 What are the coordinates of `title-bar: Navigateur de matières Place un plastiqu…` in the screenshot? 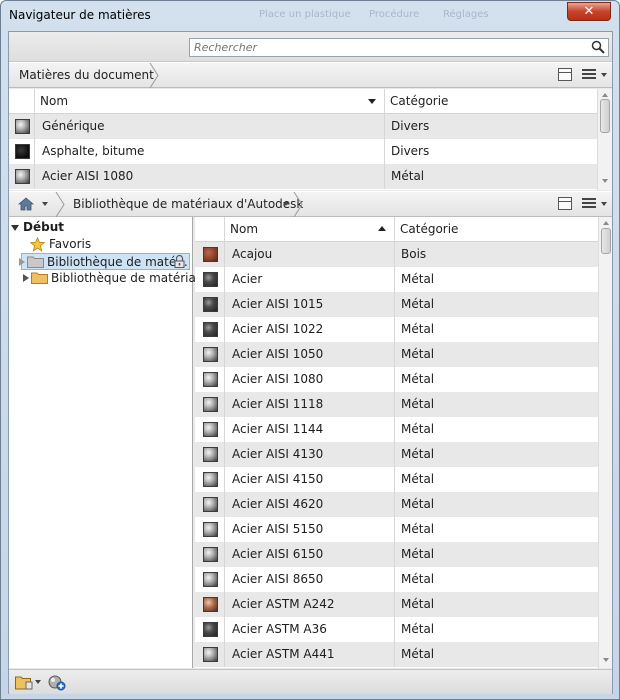 It's located at (310, 16).